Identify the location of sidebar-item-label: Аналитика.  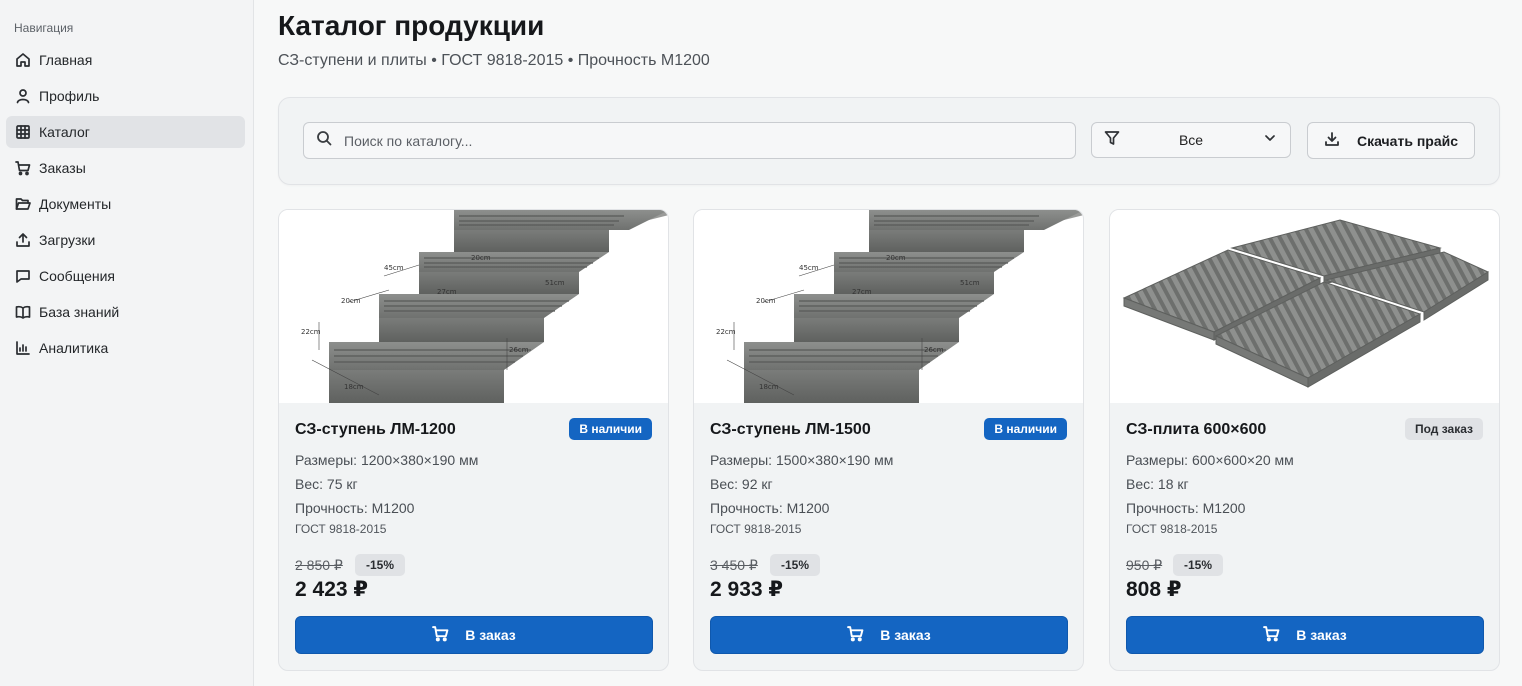
(74, 348).